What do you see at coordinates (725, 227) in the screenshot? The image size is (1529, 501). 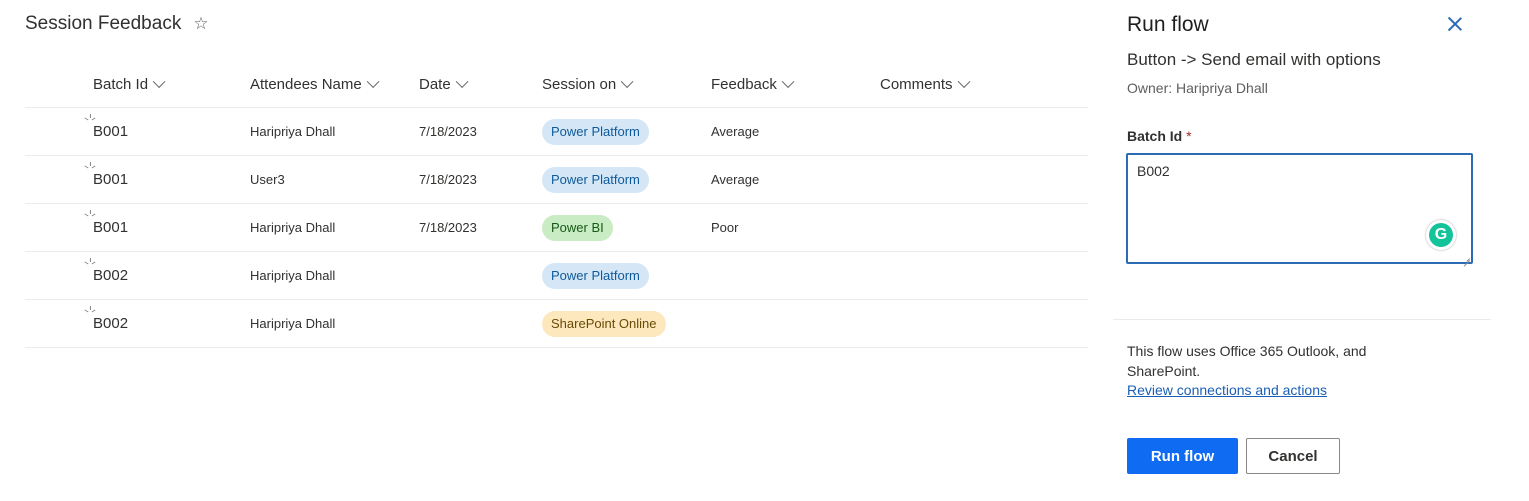 I see `feedback-cell: Poor` at bounding box center [725, 227].